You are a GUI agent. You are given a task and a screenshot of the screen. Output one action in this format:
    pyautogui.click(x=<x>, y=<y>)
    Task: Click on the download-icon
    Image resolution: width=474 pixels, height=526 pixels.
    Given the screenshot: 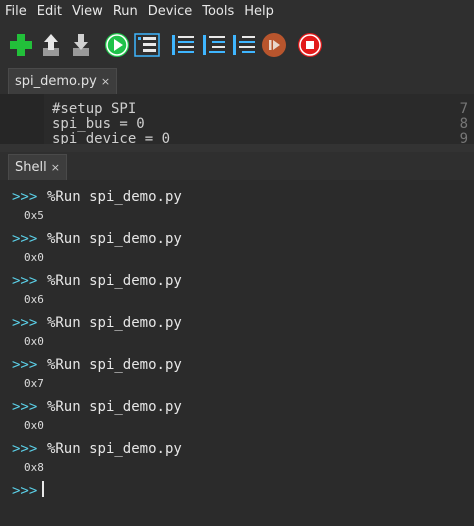 What is the action you would take?
    pyautogui.click(x=81, y=45)
    